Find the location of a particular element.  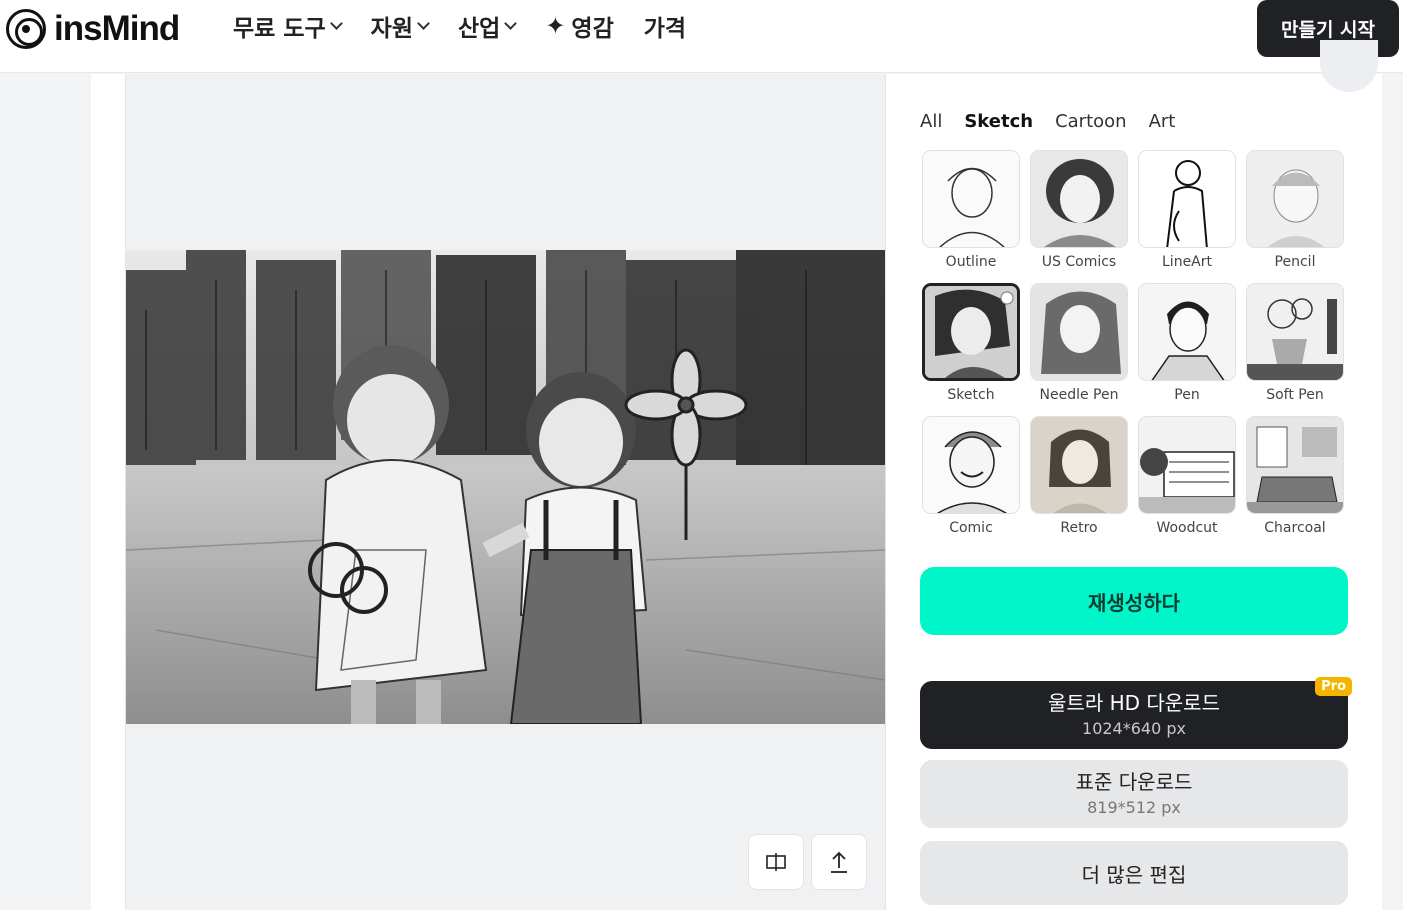

style-comic: Comic is located at coordinates (971, 482).